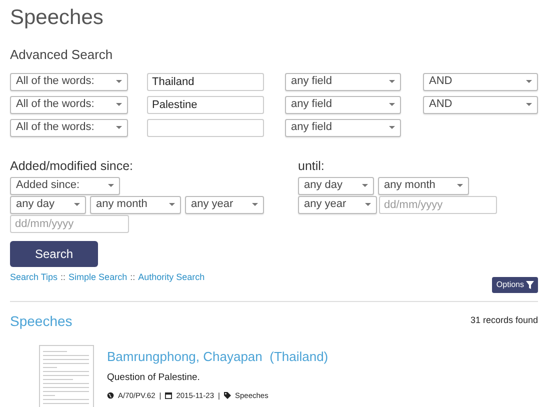 The width and height of the screenshot is (539, 407). I want to click on section-heading: Advanced Search, so click(62, 55).